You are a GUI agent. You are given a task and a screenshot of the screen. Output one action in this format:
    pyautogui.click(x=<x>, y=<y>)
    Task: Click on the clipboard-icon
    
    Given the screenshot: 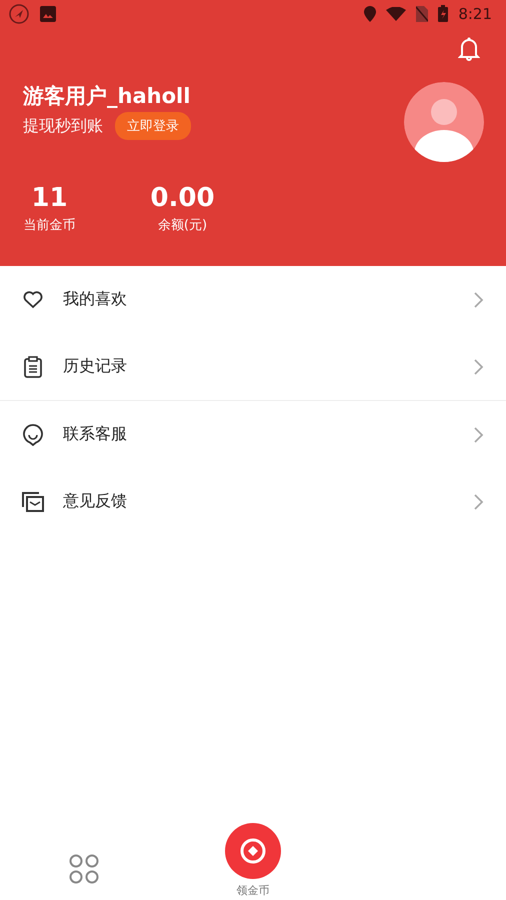 What is the action you would take?
    pyautogui.click(x=33, y=367)
    